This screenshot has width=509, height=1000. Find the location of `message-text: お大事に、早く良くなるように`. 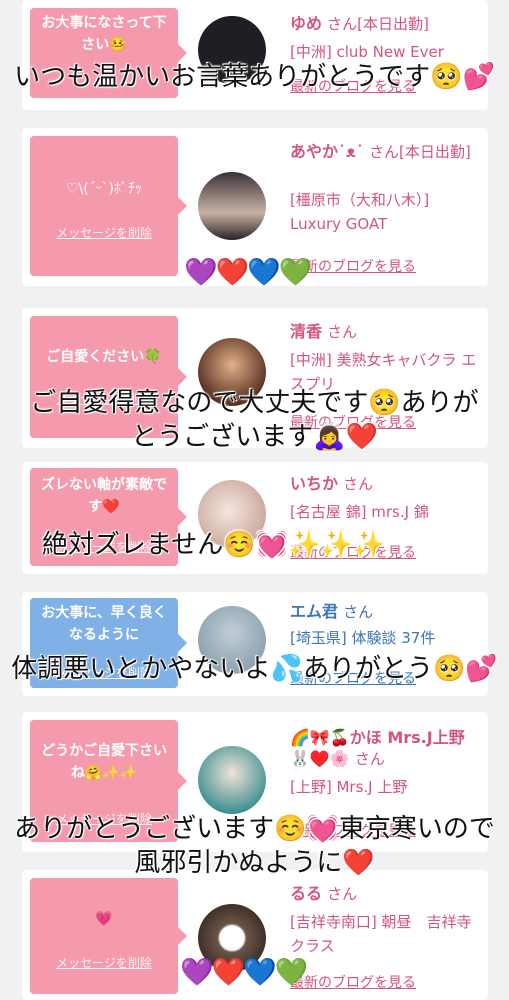

message-text: お大事に、早く良くなるように is located at coordinates (104, 624).